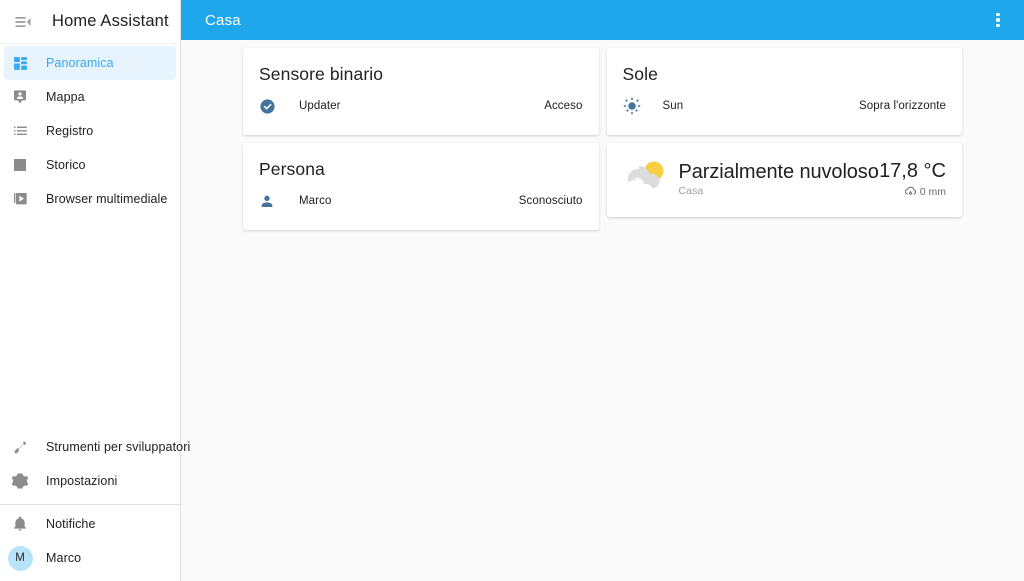 Image resolution: width=1024 pixels, height=581 pixels. Describe the element at coordinates (110, 21) in the screenshot. I see `app-title: Home Assistant` at that location.